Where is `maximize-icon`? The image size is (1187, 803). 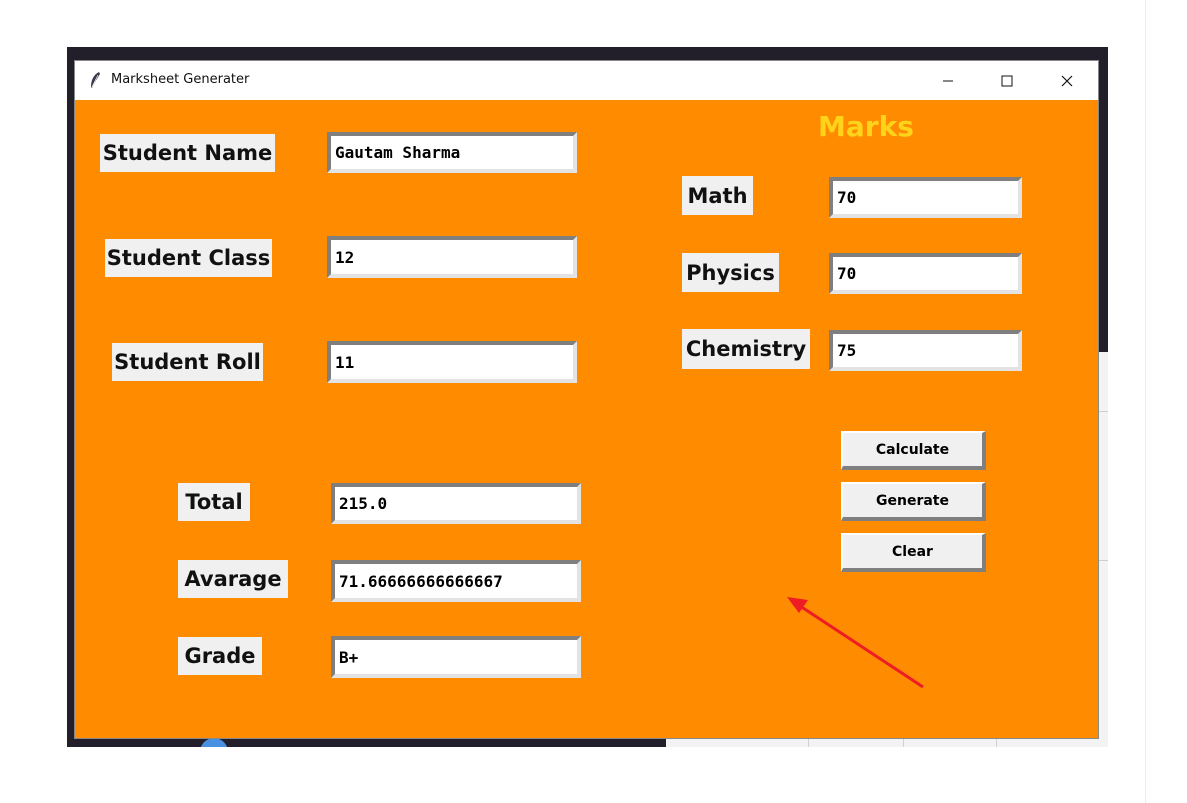
maximize-icon is located at coordinates (1007, 80).